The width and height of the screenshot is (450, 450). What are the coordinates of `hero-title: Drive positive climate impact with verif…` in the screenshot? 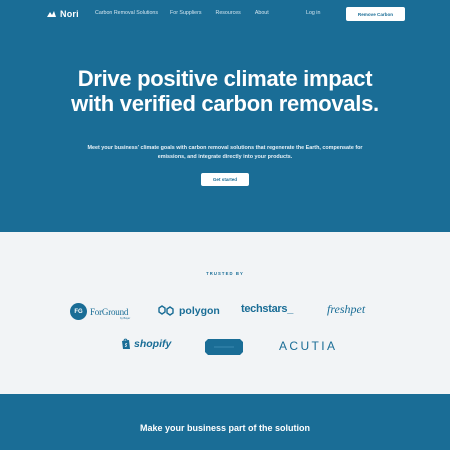 It's located at (225, 91).